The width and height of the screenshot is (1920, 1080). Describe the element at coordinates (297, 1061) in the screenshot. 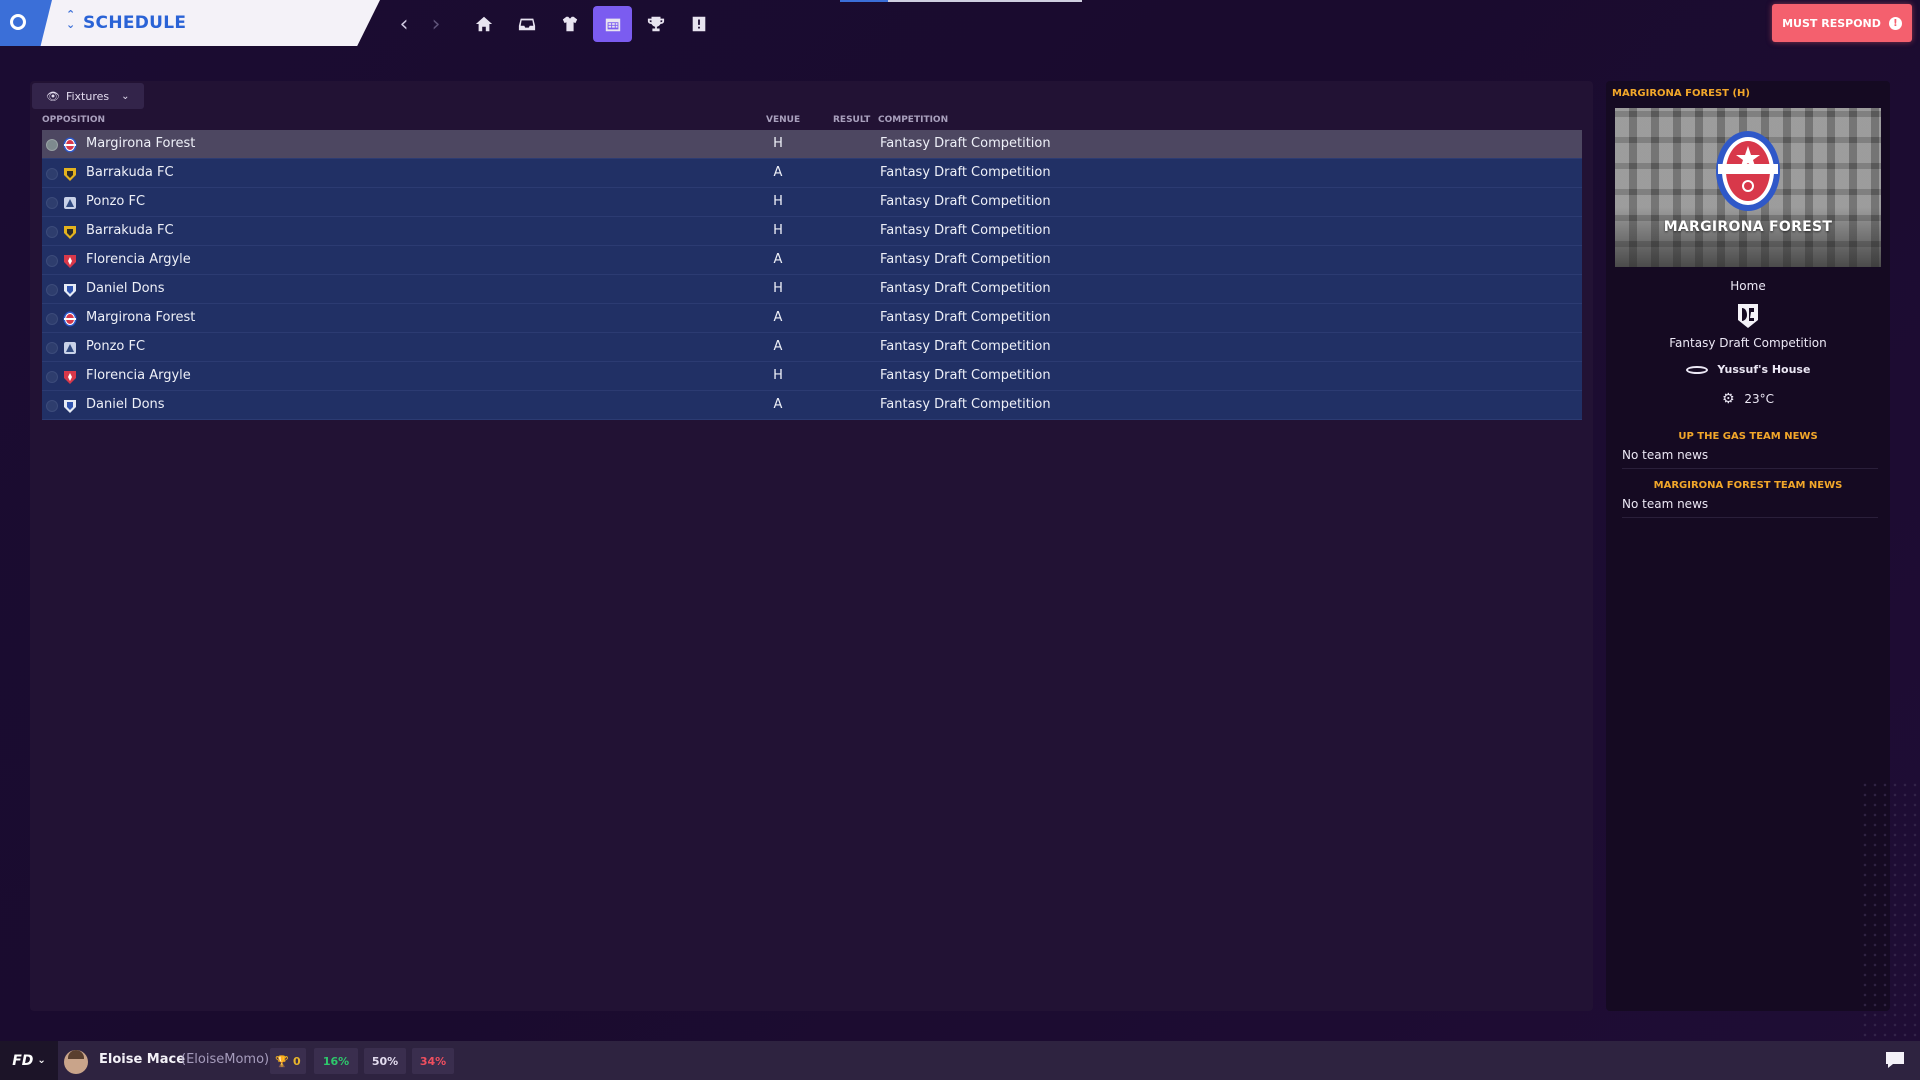

I see `trophy-count: 0` at that location.